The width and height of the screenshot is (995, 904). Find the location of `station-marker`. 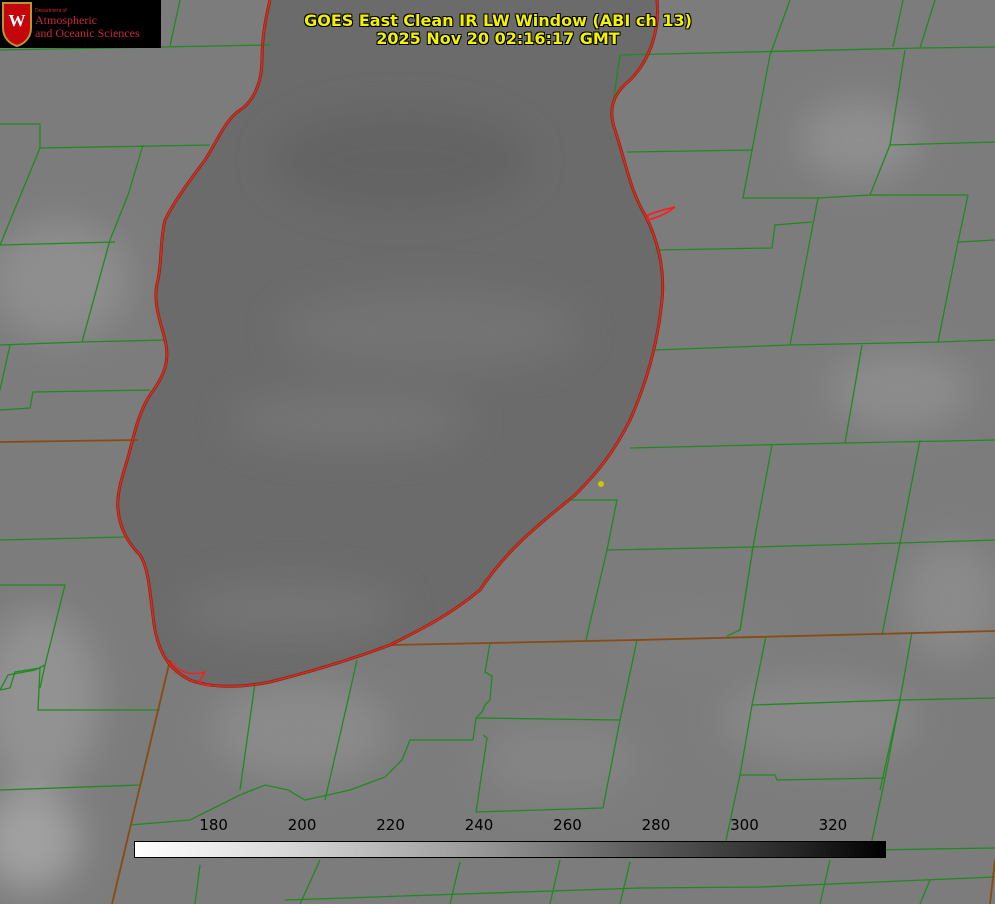

station-marker is located at coordinates (601, 484).